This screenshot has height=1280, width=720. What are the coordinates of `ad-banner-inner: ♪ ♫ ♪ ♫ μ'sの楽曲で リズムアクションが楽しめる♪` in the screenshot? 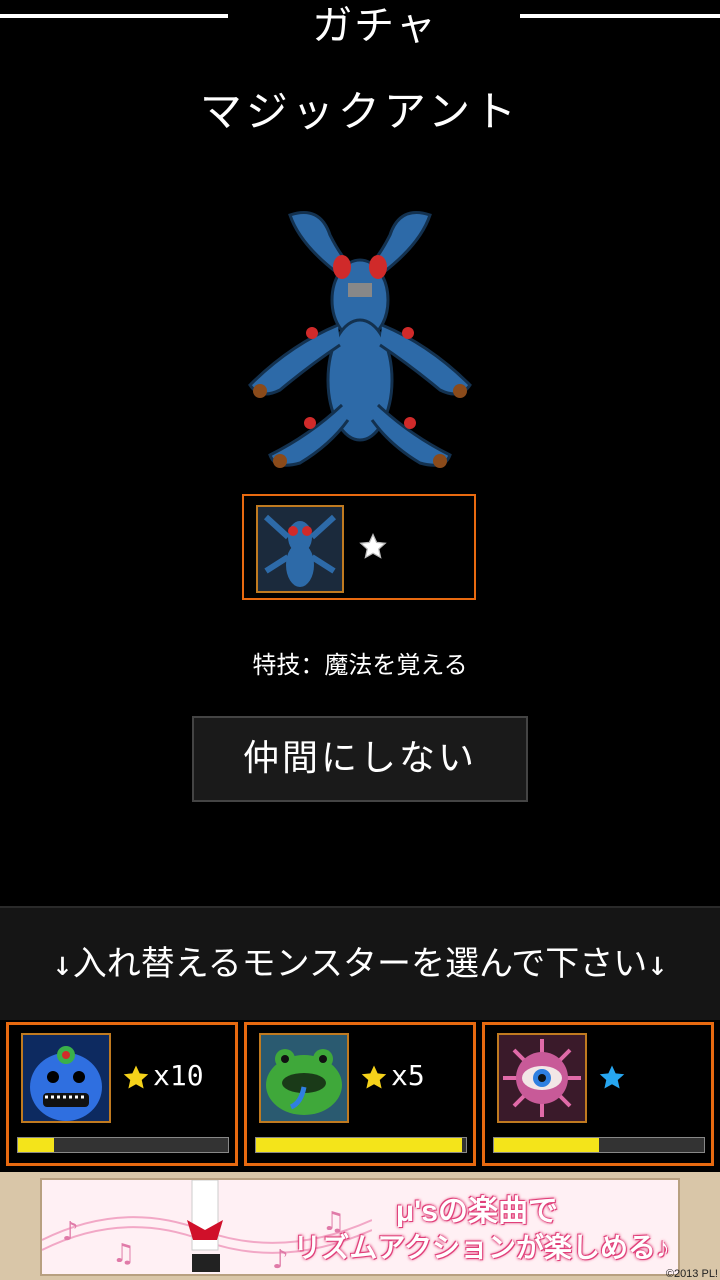 It's located at (360, 1227).